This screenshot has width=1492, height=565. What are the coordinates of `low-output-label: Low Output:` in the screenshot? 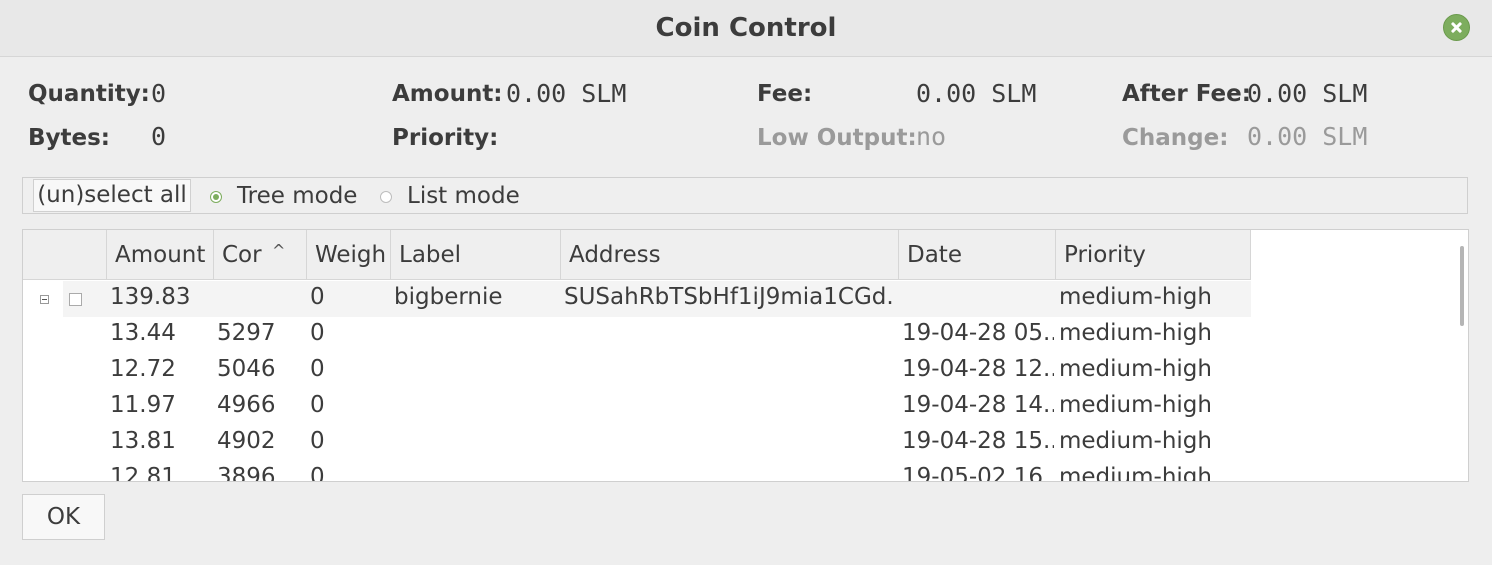 It's located at (837, 138).